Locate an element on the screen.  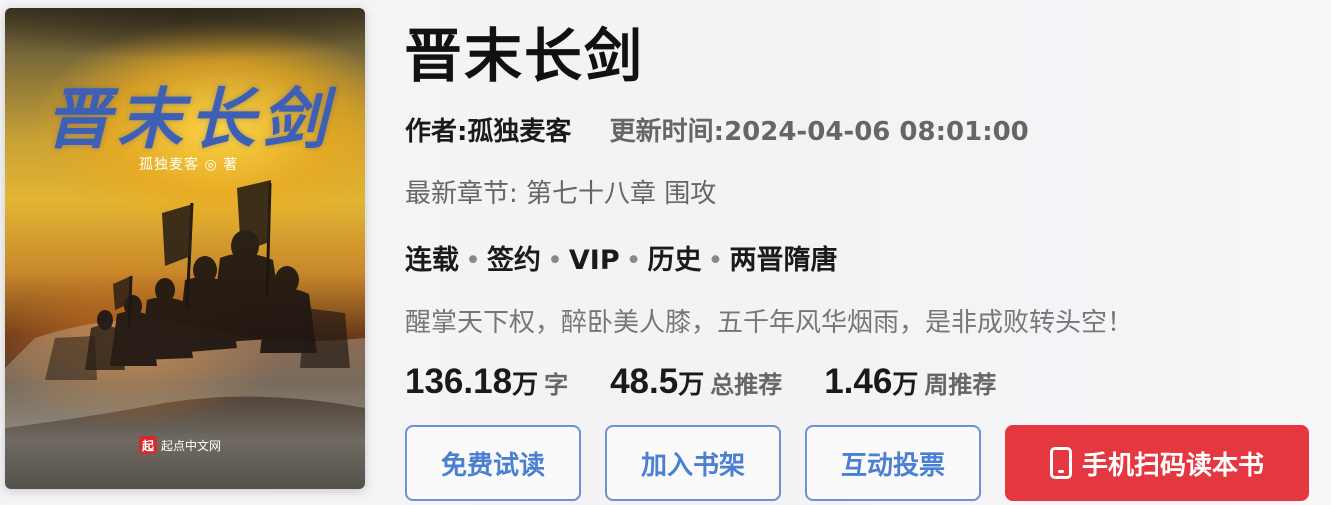
book-tags: 连载 • 签约 • VIP • 历史 • 两晋隋唐 is located at coordinates (621, 261).